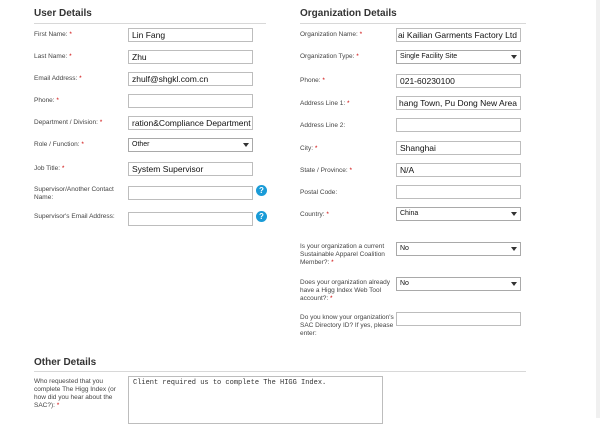 This screenshot has width=600, height=424. I want to click on email-input: zhulf@shgkl.com.cn, so click(190, 79).